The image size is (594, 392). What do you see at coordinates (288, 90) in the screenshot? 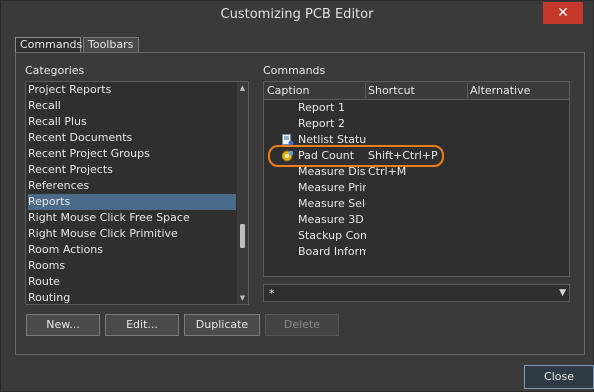
I see `caption-header: Caption` at bounding box center [288, 90].